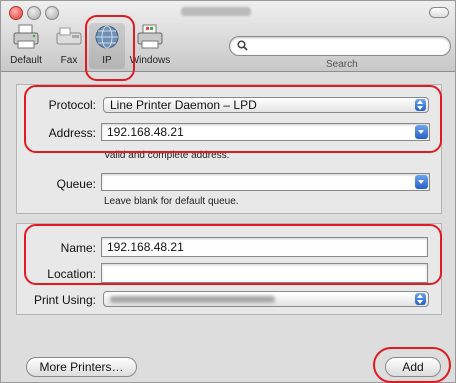 This screenshot has height=383, width=456. What do you see at coordinates (26, 60) in the screenshot?
I see `toolbar-default-label: Default` at bounding box center [26, 60].